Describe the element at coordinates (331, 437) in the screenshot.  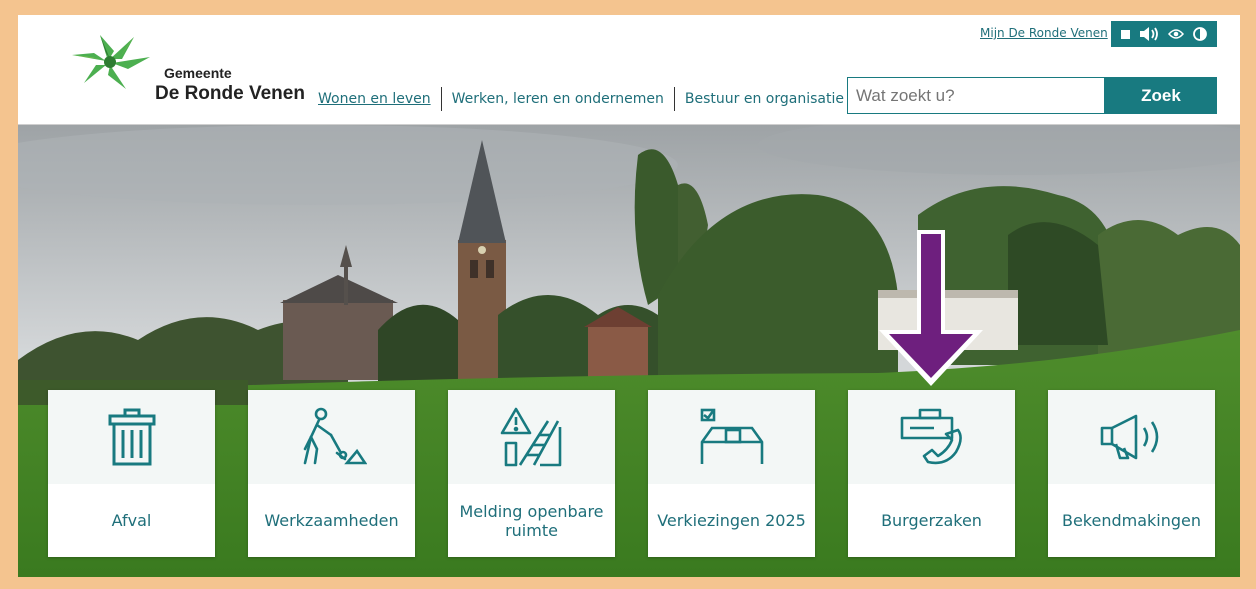
I see `road-worker-icon` at that location.